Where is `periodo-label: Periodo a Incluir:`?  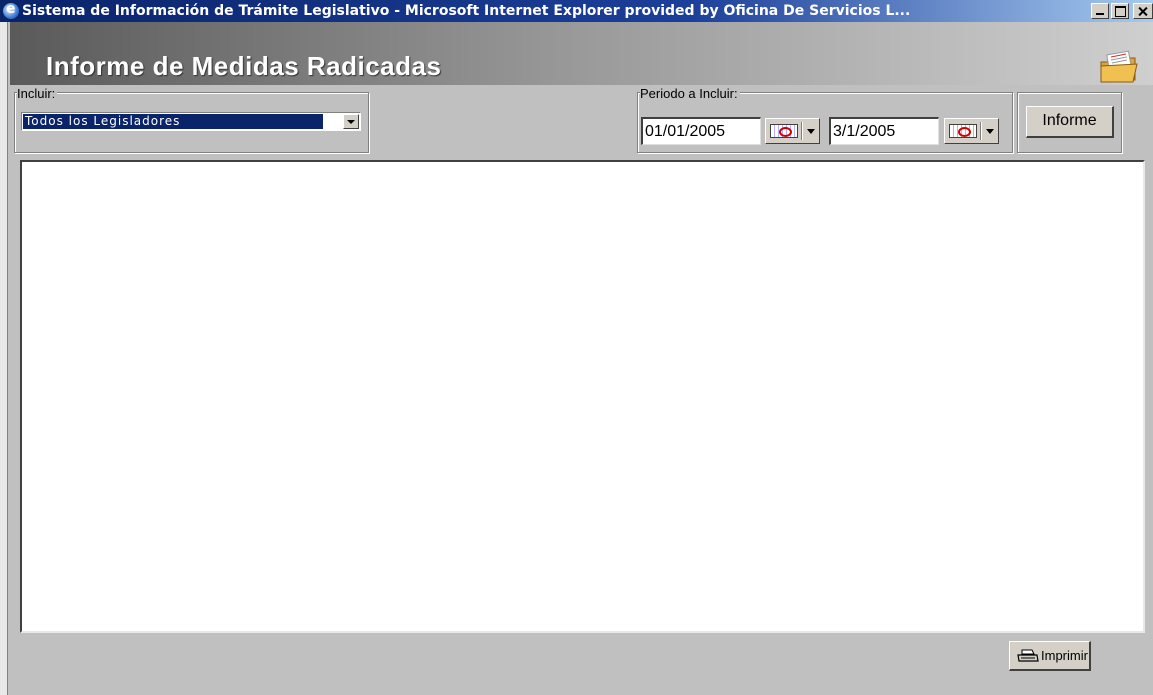
periodo-label: Periodo a Incluir: is located at coordinates (690, 93).